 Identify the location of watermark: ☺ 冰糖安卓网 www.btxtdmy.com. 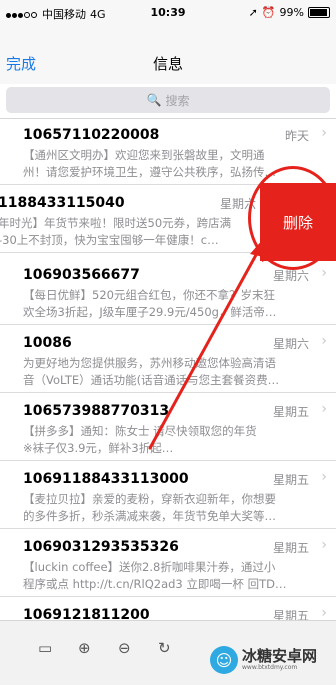
(273, 660).